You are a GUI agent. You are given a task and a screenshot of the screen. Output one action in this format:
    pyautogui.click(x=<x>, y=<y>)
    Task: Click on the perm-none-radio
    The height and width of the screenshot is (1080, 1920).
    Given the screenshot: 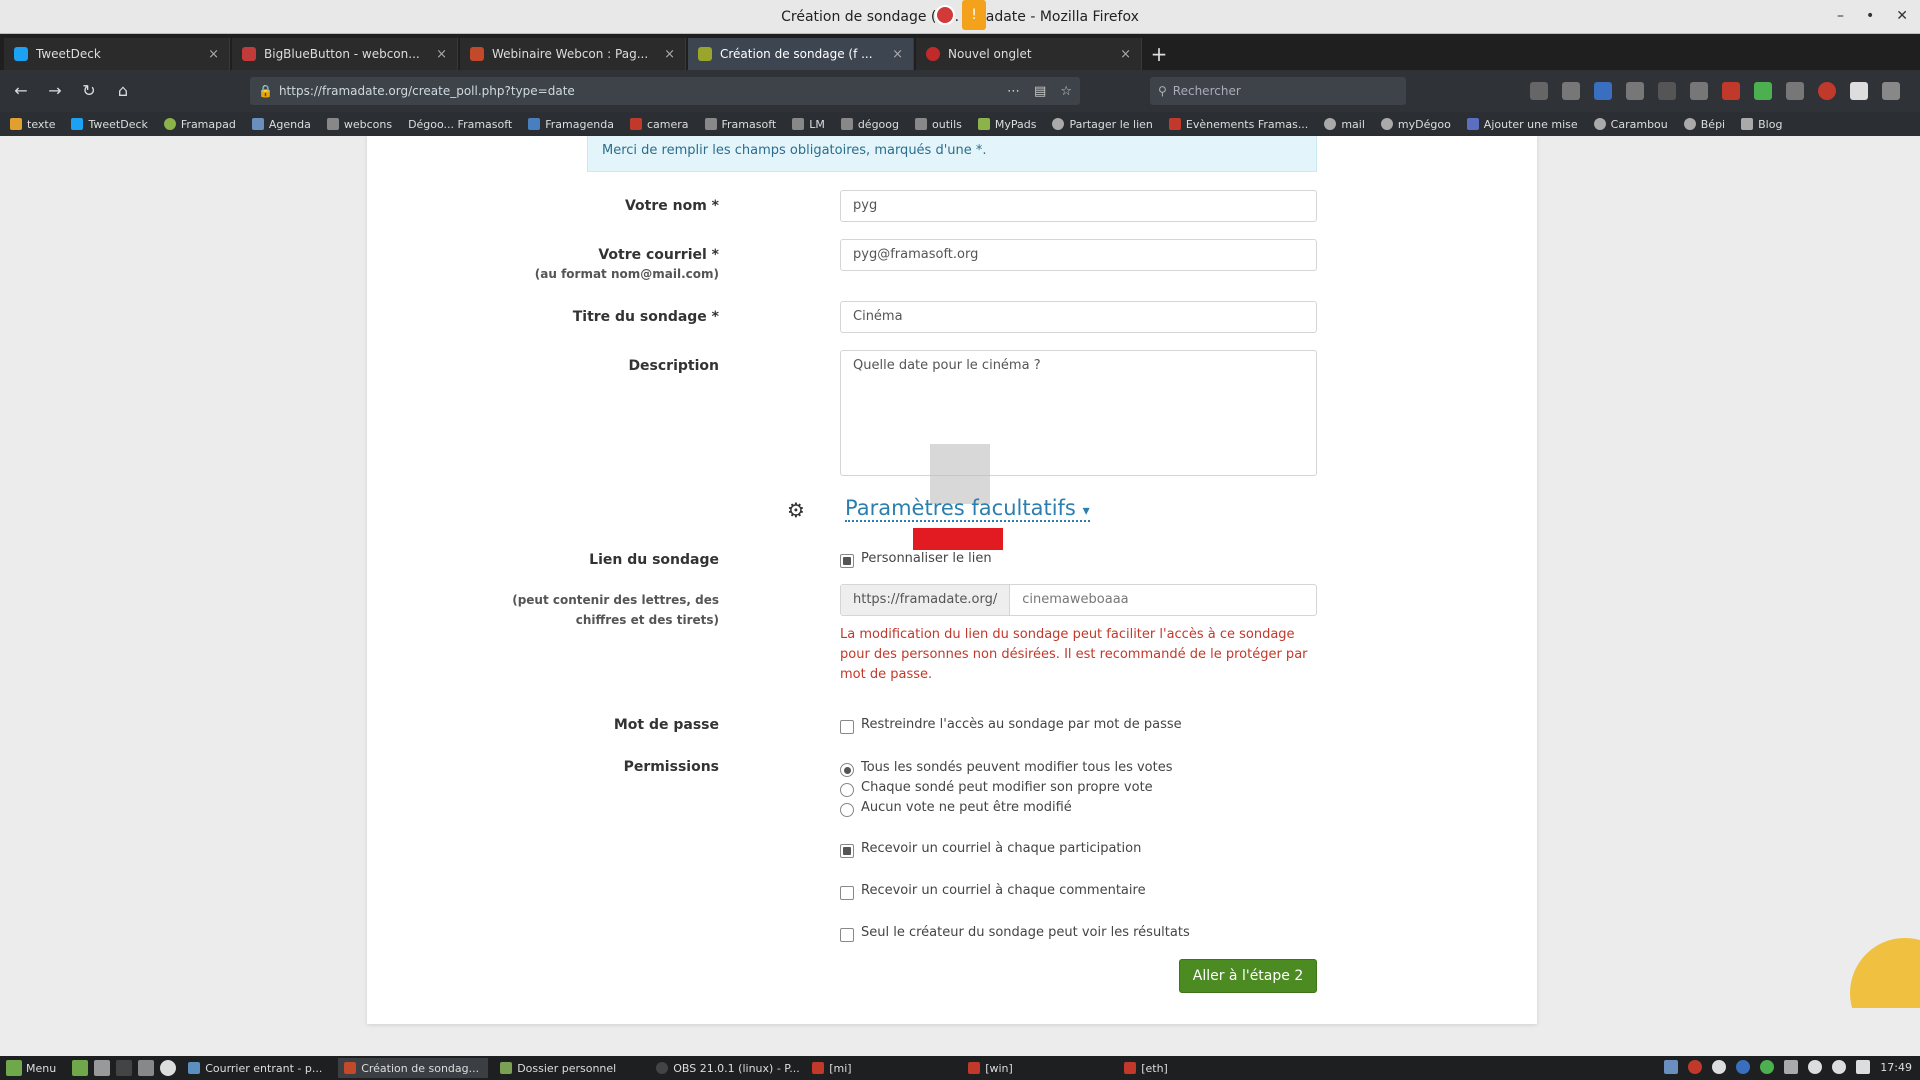 What is the action you would take?
    pyautogui.click(x=847, y=810)
    